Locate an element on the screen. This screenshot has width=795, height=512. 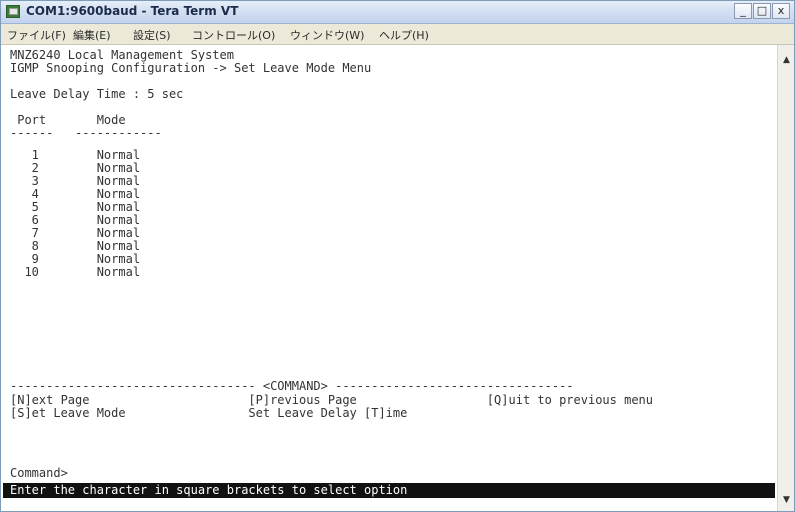
minimize-button: _ is located at coordinates (743, 11).